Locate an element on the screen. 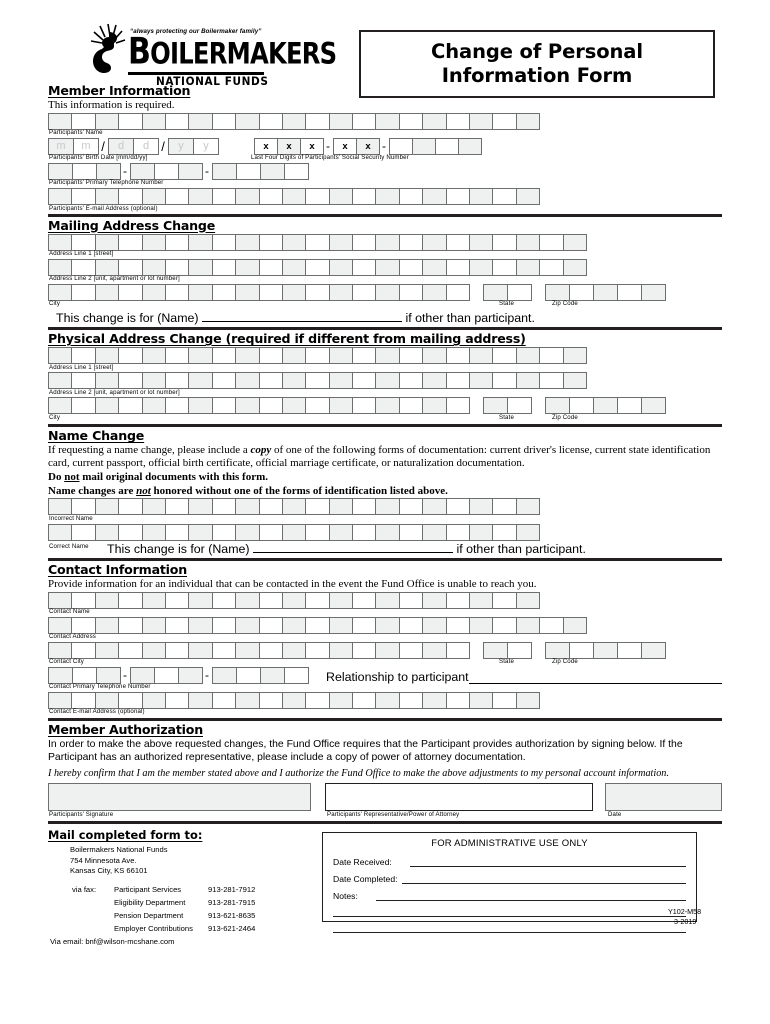 The image size is (770, 1024). participant-name-input is located at coordinates (385, 121).